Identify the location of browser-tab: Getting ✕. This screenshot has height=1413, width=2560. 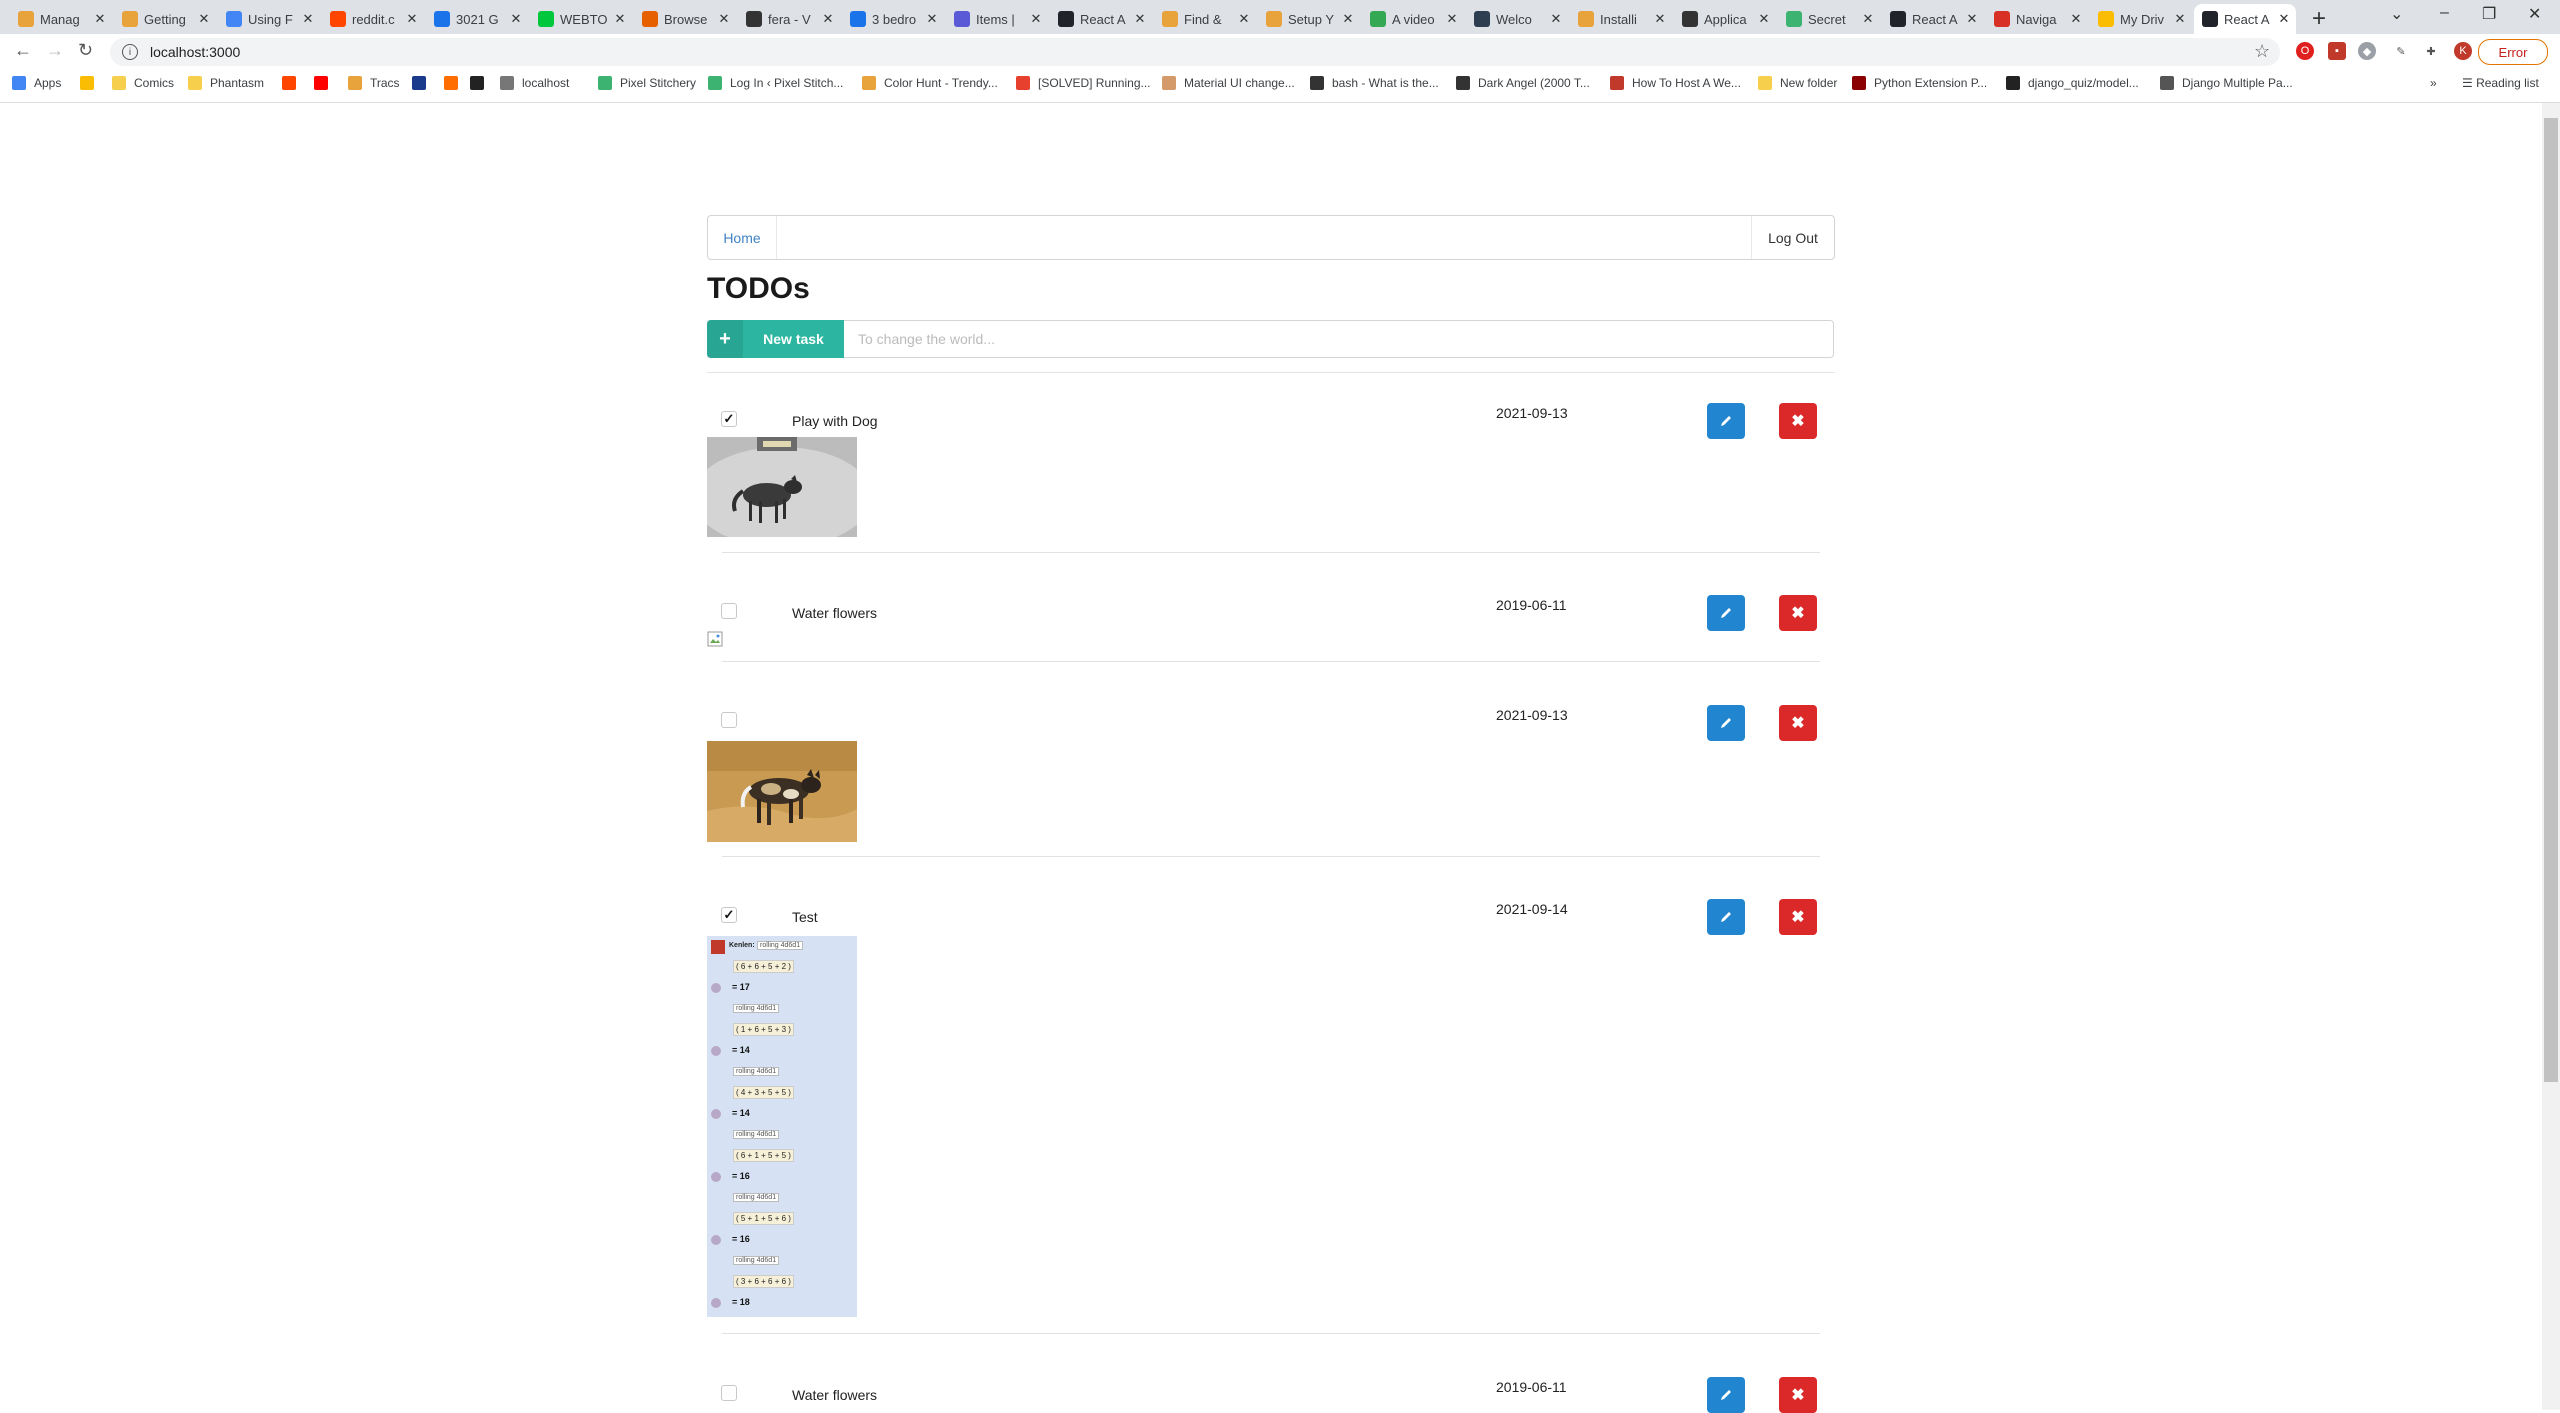
(165, 19).